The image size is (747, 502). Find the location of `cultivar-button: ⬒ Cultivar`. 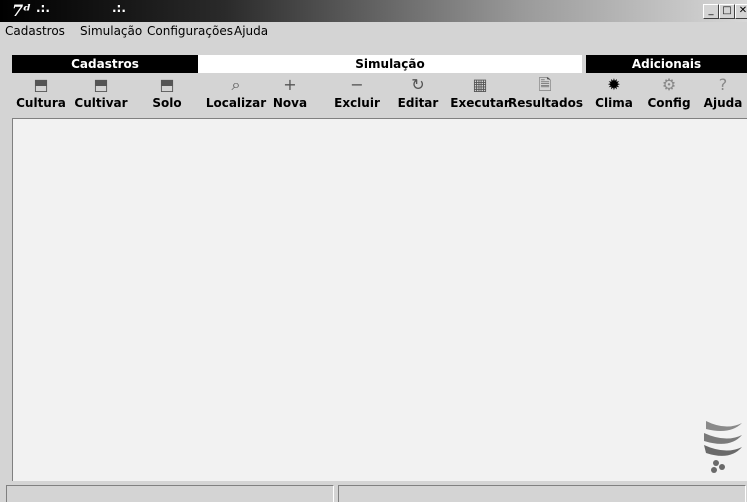

cultivar-button: ⬒ Cultivar is located at coordinates (101, 96).